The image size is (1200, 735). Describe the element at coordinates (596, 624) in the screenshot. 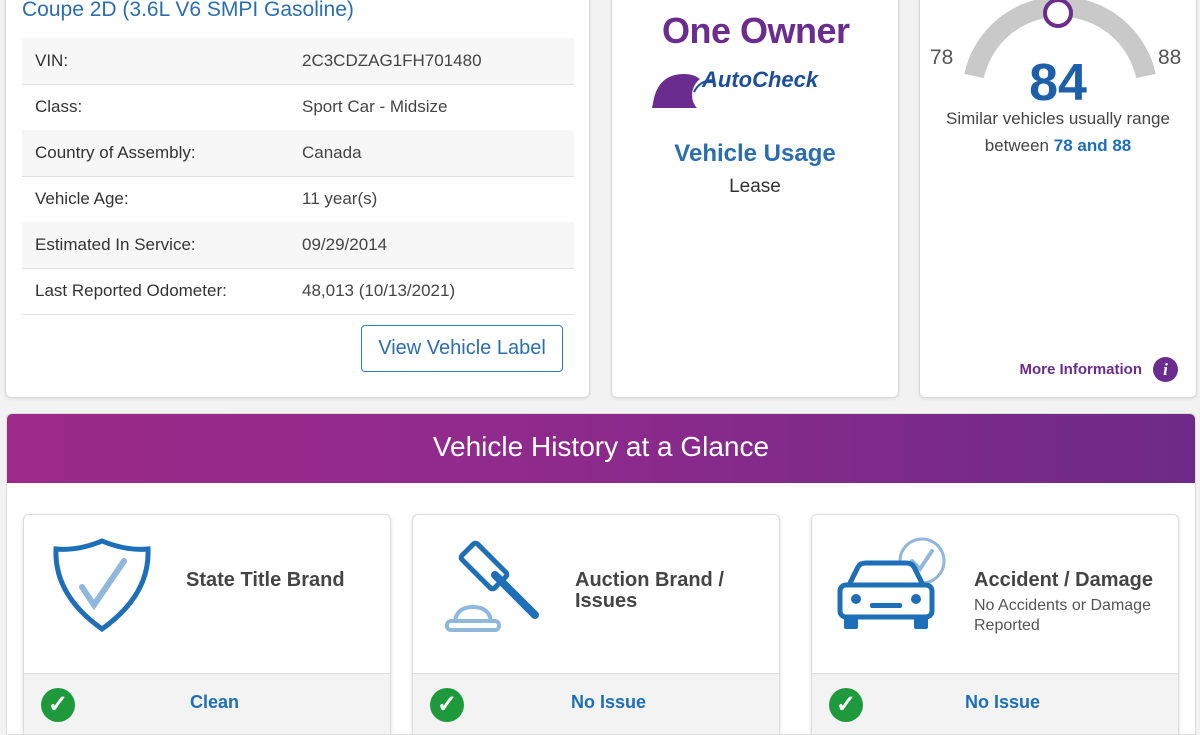

I see `auction-brand-card: Auction Brand / Issues ✓ No Issue` at that location.